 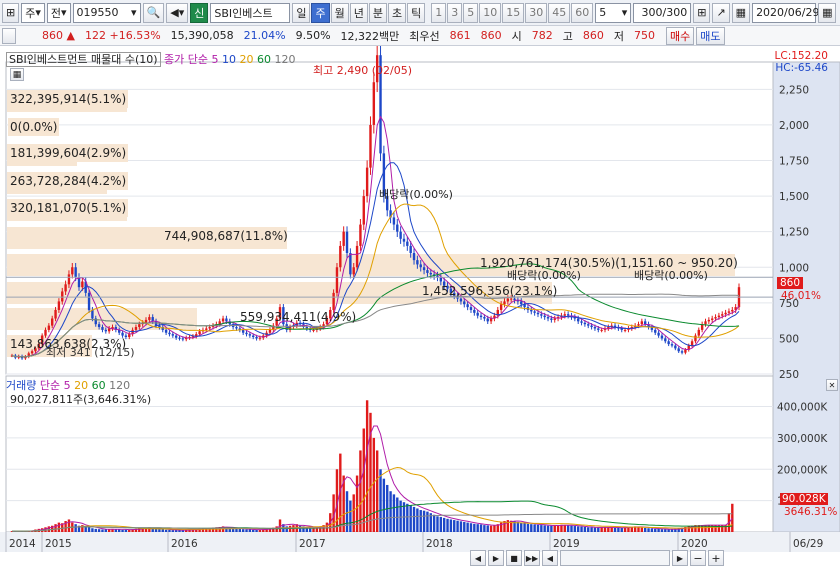 I want to click on tab-period-0: 일, so click(x=301, y=12).